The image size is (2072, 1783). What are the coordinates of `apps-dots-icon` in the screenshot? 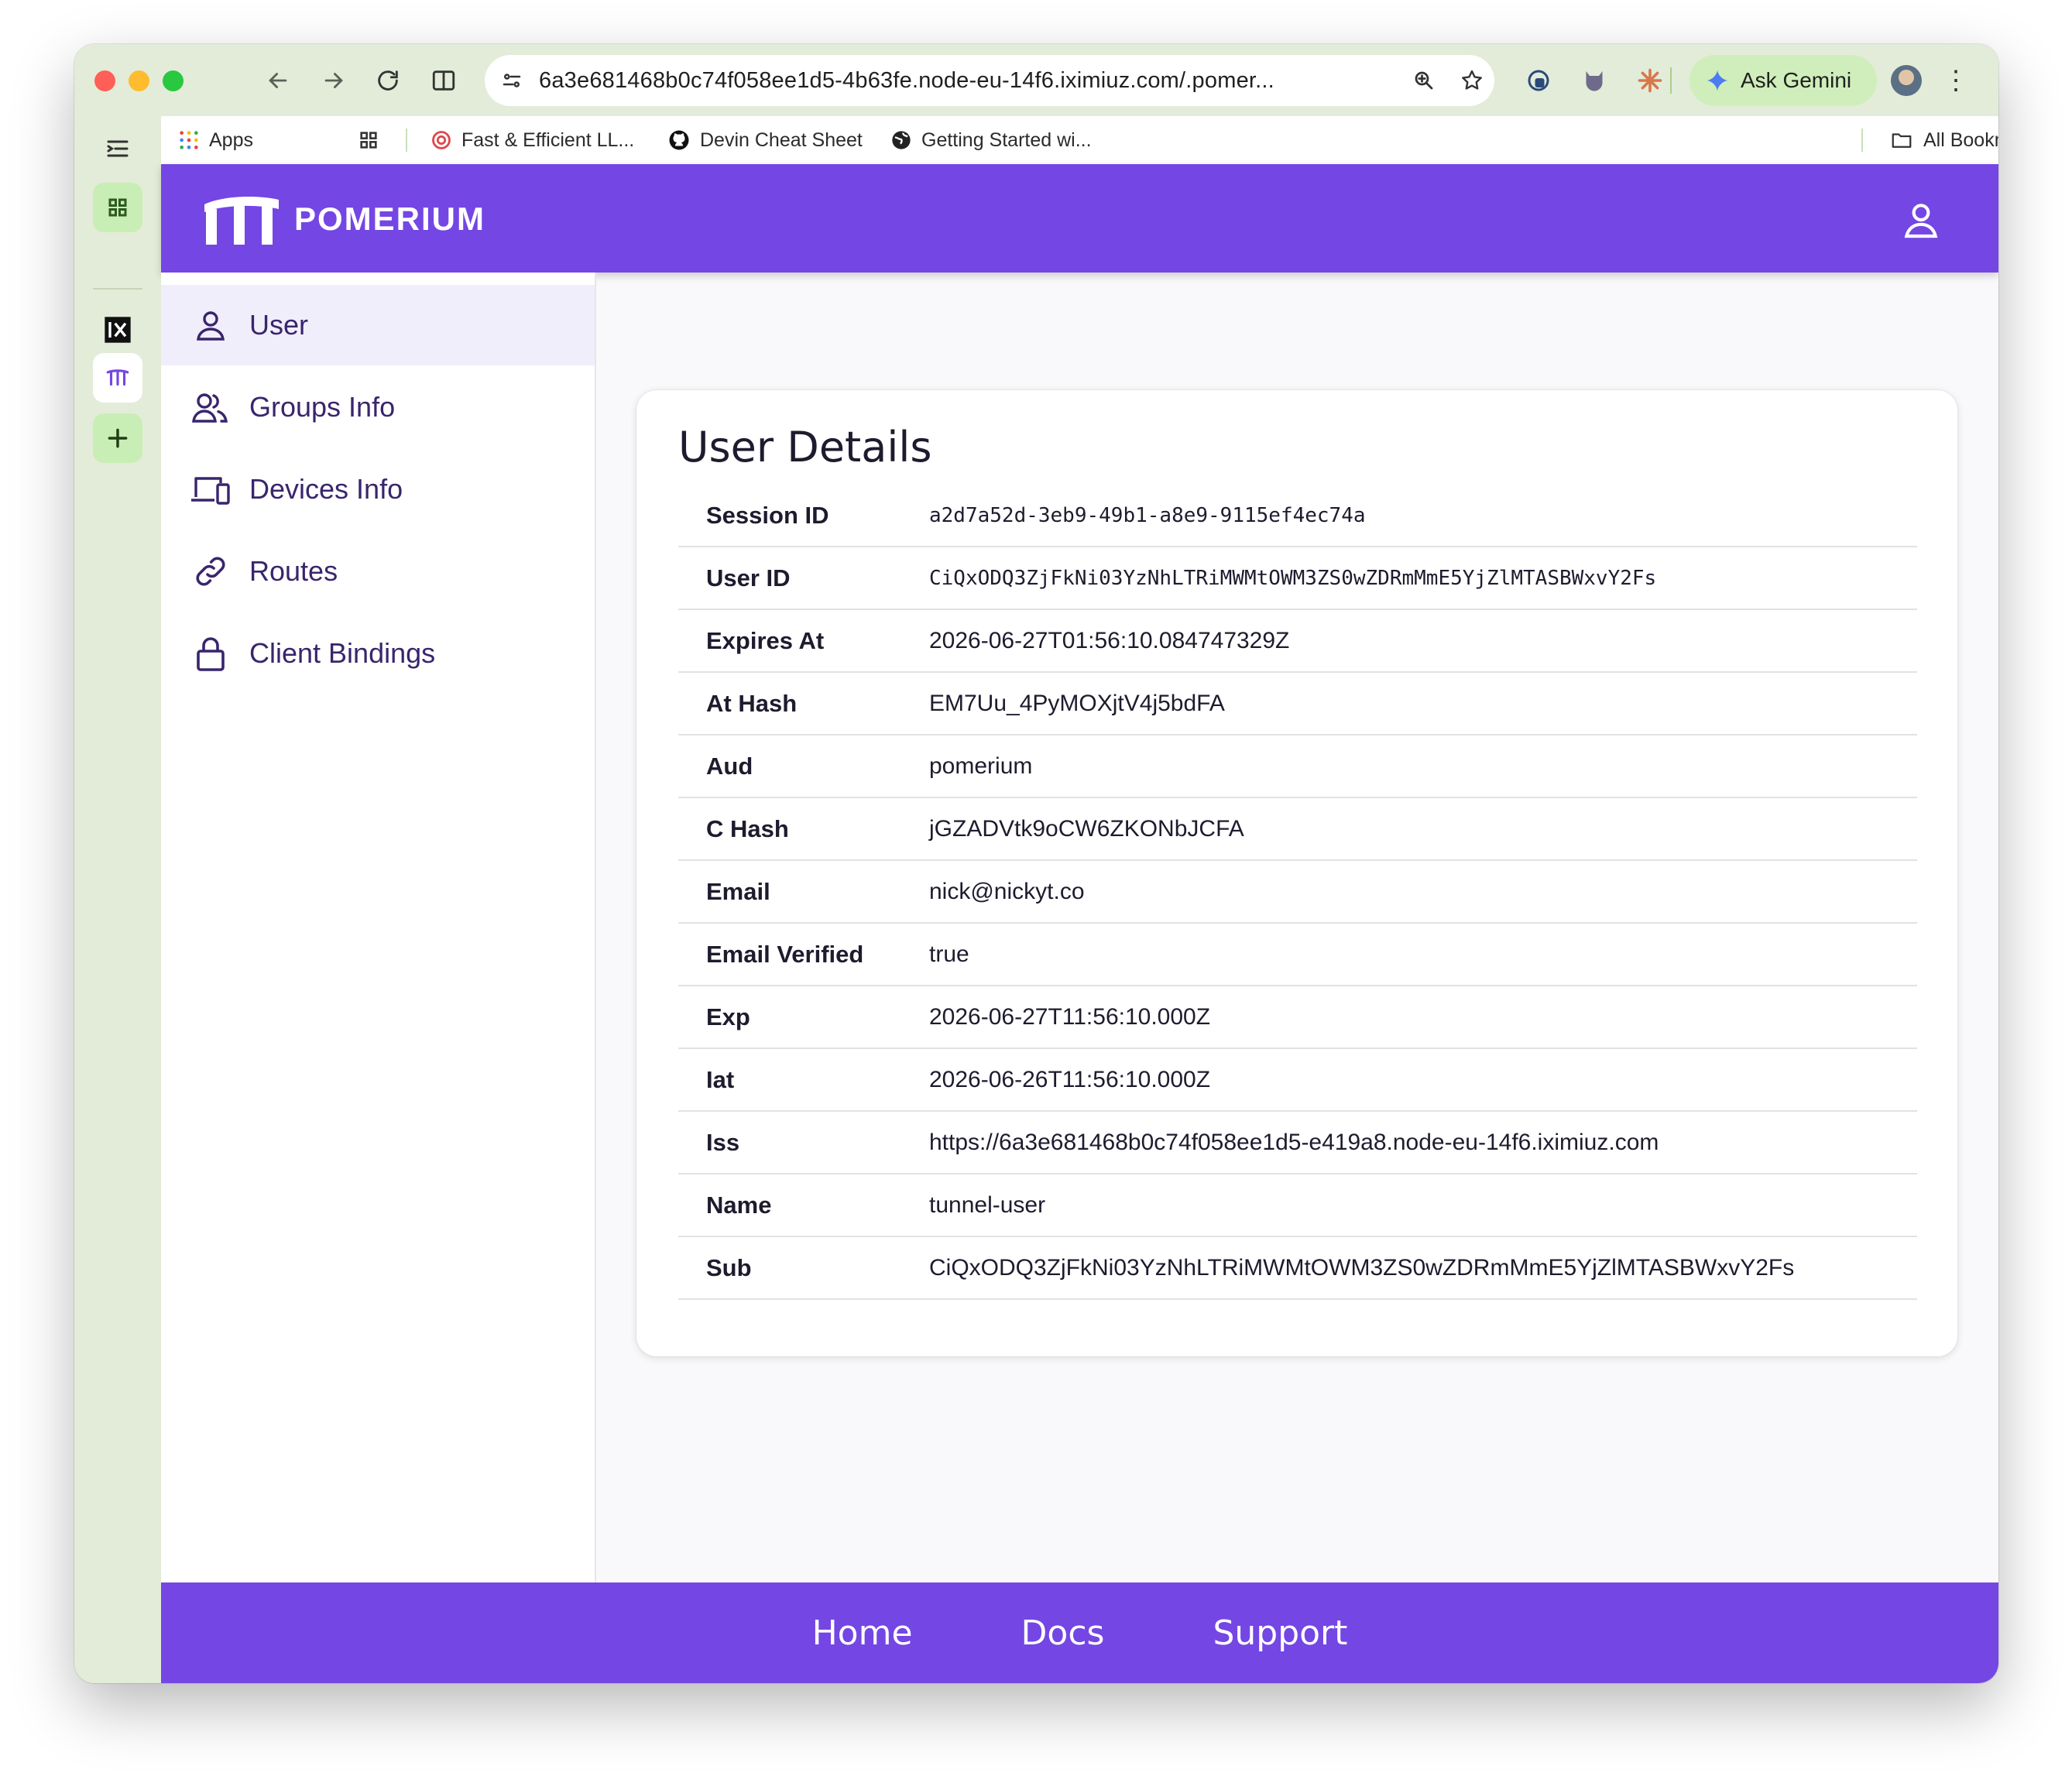 It's located at (189, 140).